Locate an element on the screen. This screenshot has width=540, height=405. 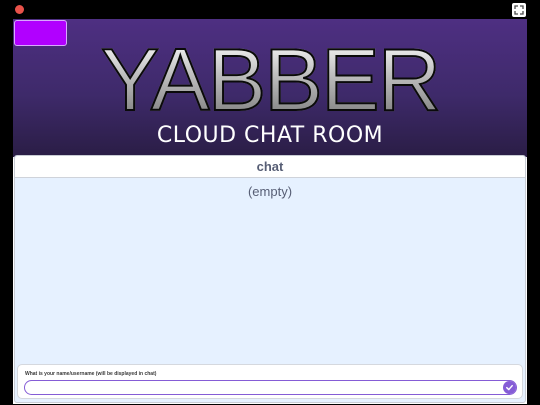
submit-button is located at coordinates (509, 387).